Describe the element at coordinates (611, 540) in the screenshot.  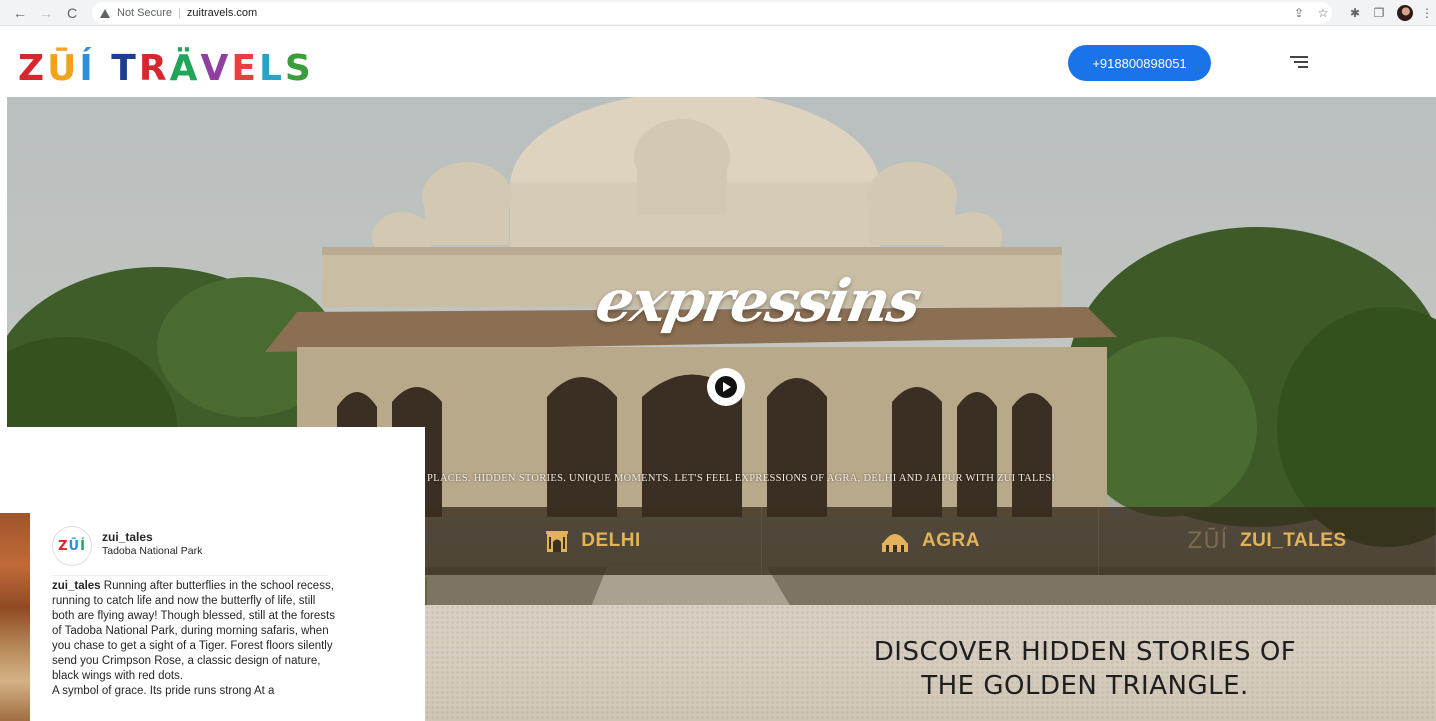
I see `city-label-delhi: DELHI` at that location.